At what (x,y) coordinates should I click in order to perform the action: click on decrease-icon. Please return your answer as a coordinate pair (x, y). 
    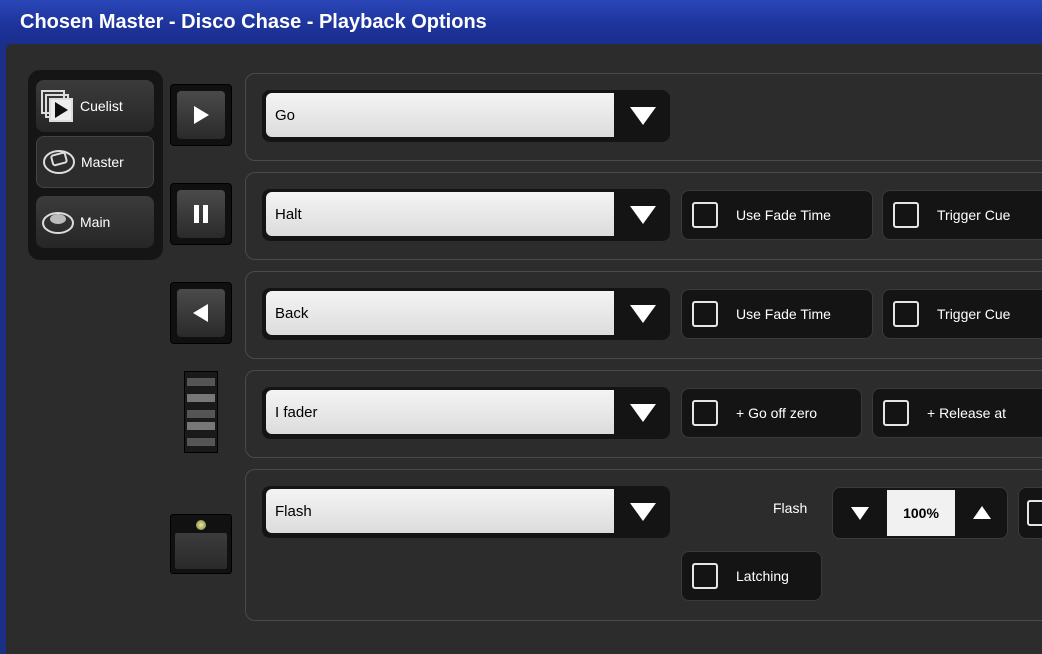
    Looking at the image, I should click on (860, 513).